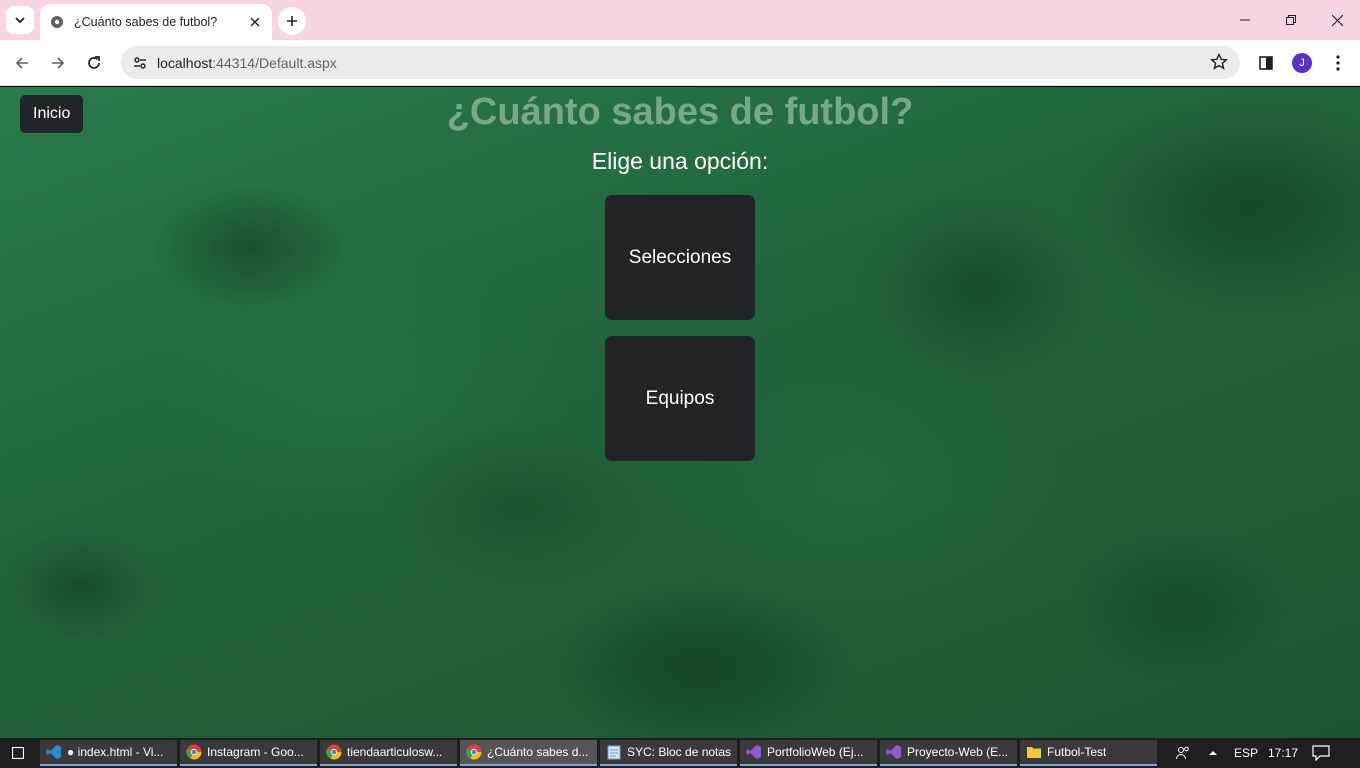 This screenshot has width=1360, height=768. I want to click on tab-strip: ¿Cuánto sabes de futbol?, so click(680, 20).